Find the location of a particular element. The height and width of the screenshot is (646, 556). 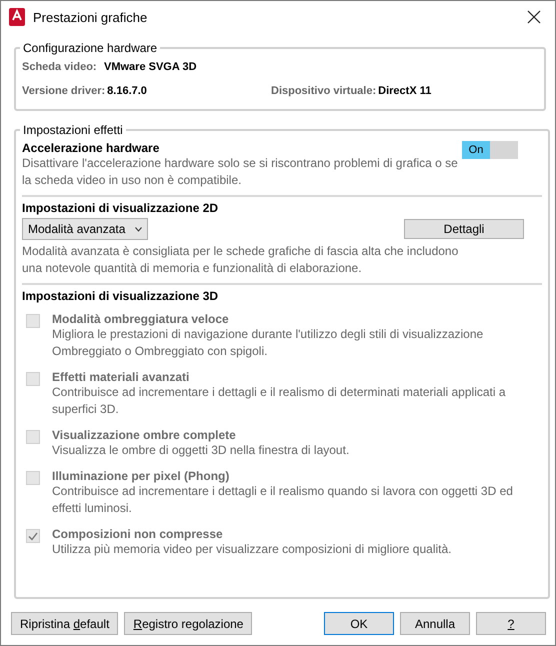

field-value: VMware SVGA 3D is located at coordinates (150, 67).